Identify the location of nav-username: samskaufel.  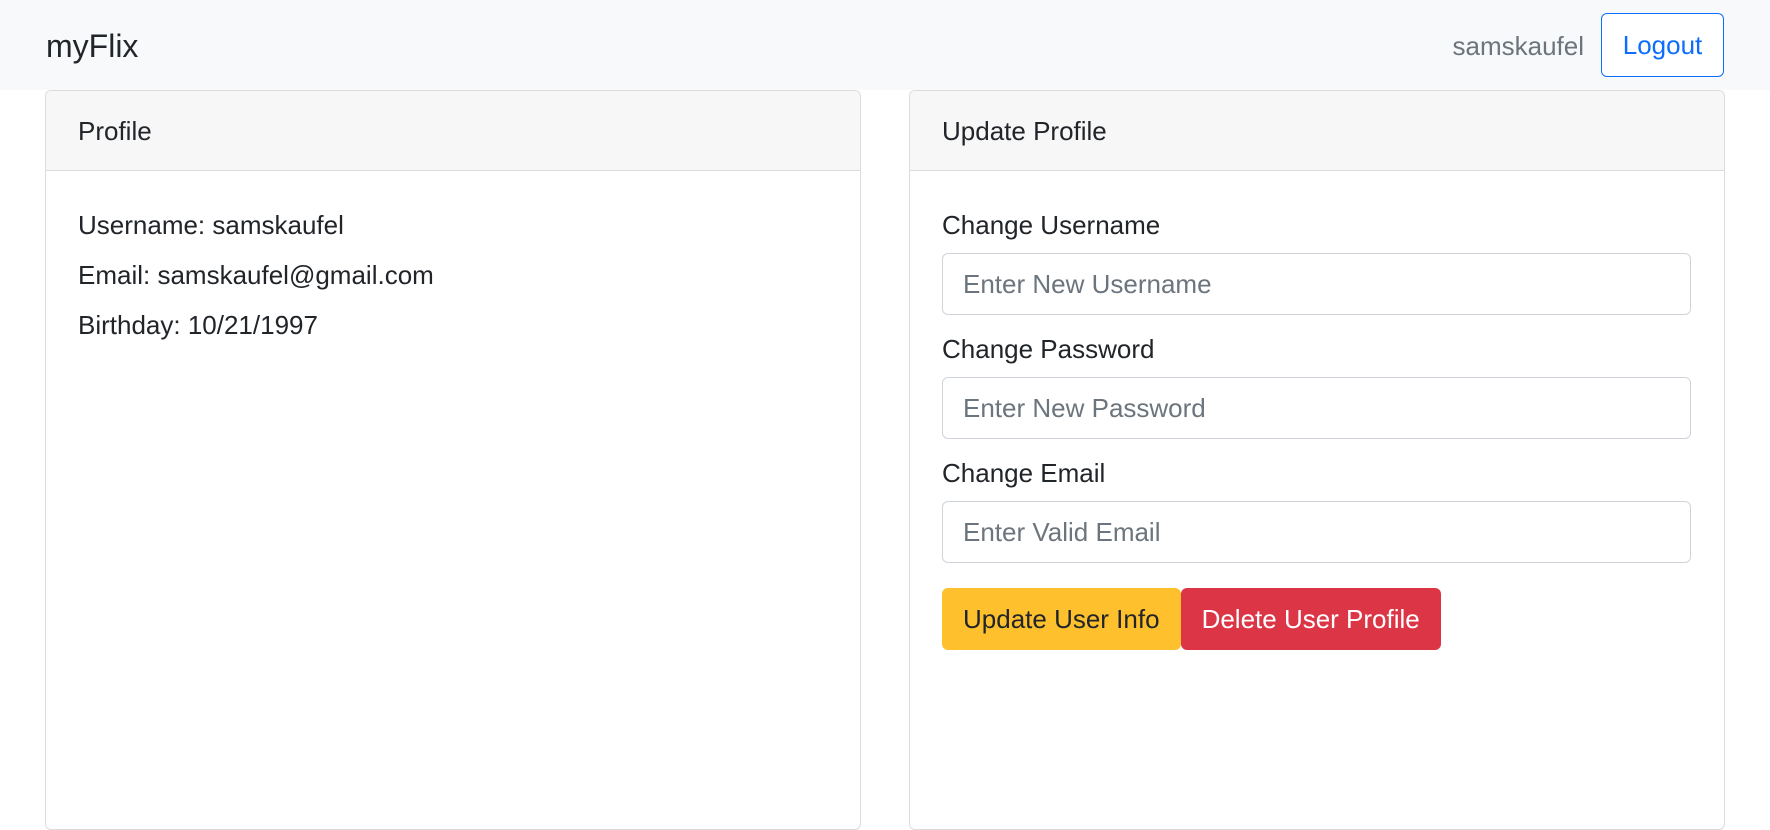
(1518, 46).